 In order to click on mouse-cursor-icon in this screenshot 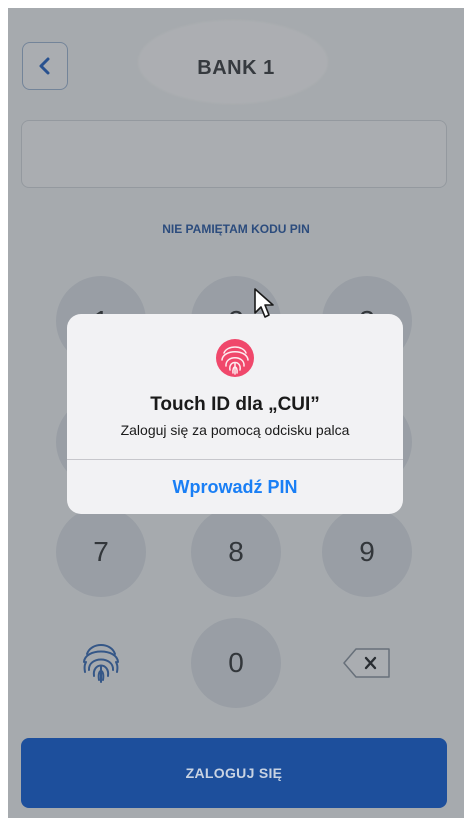, I will do `click(265, 304)`.